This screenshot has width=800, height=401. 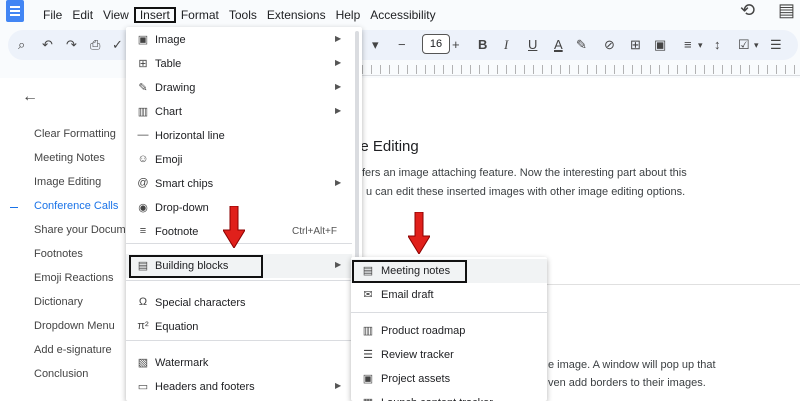 What do you see at coordinates (116, 15) in the screenshot?
I see `menu-view: View` at bounding box center [116, 15].